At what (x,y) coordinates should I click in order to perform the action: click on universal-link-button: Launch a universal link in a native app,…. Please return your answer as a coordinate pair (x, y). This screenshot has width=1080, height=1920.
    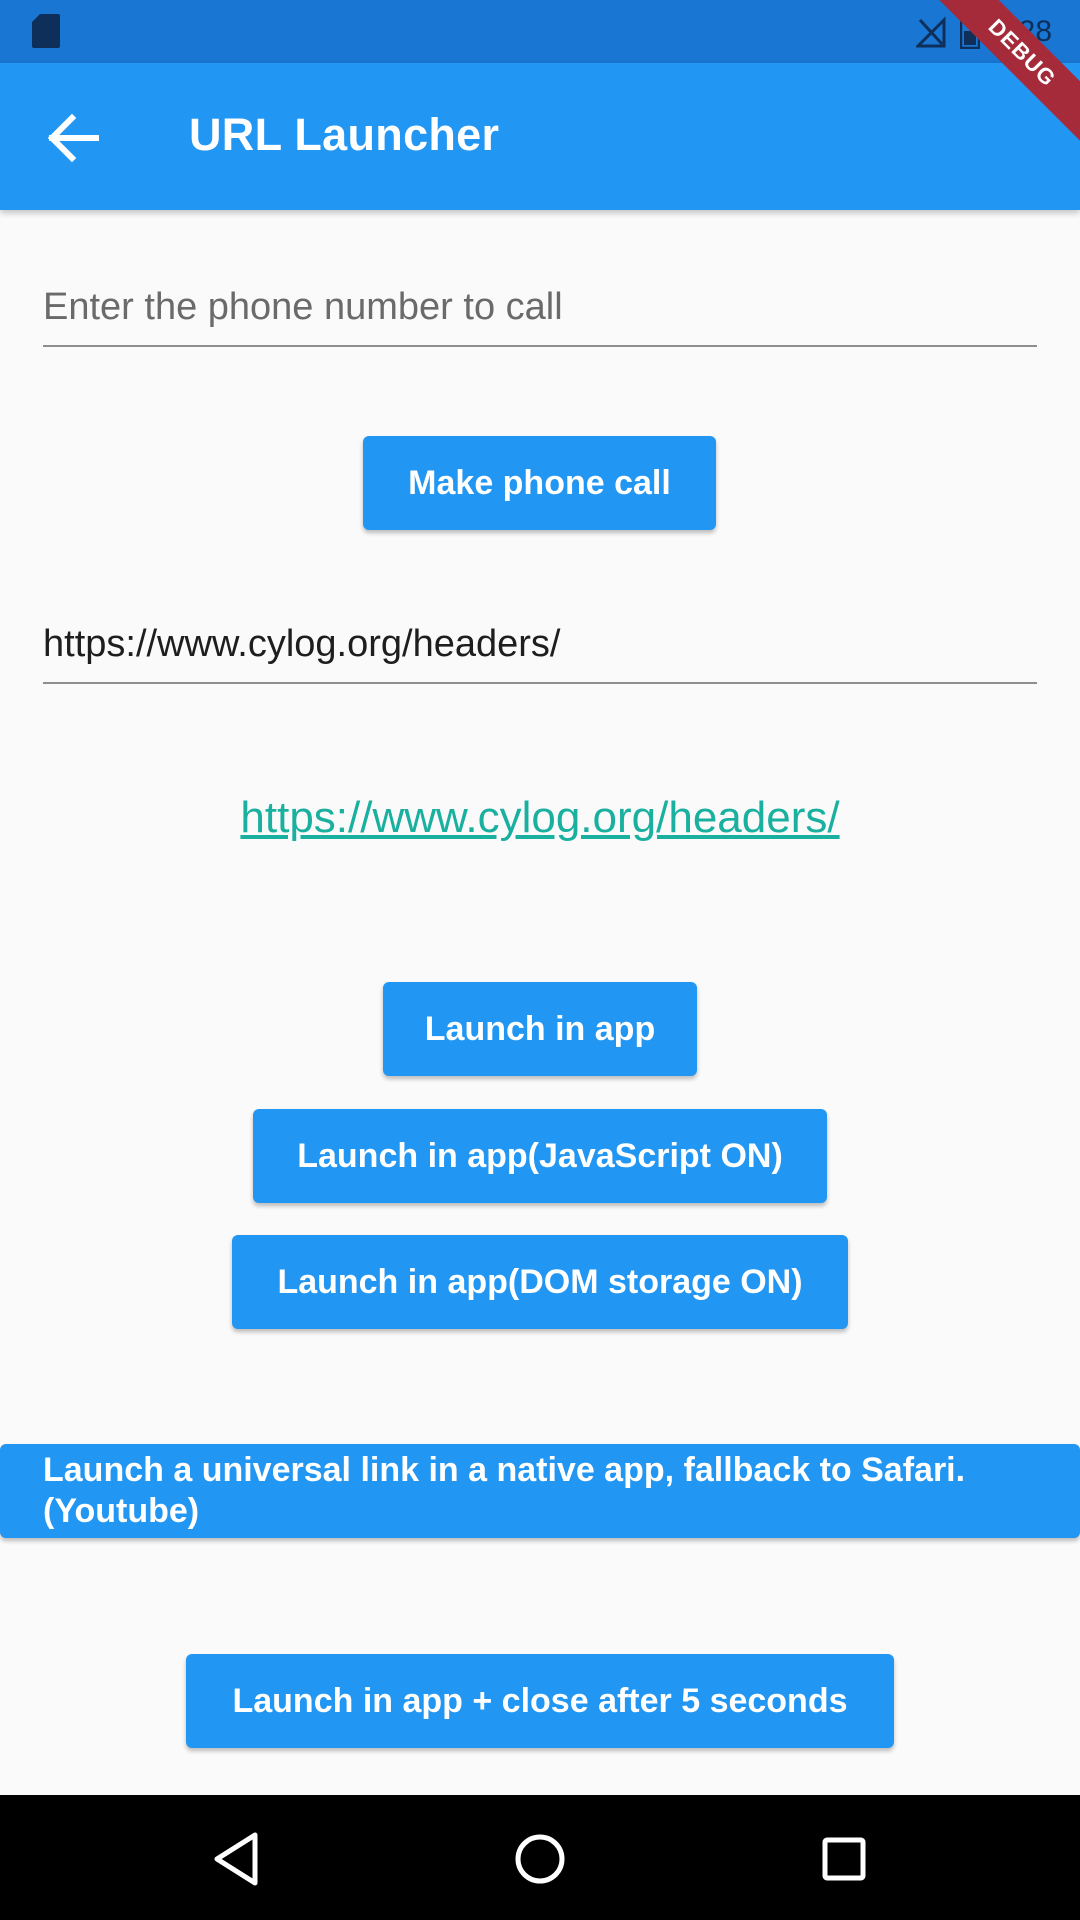
    Looking at the image, I should click on (540, 1491).